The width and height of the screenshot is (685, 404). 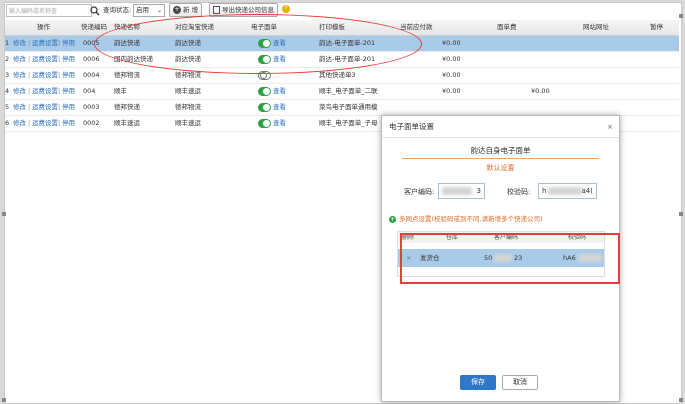 What do you see at coordinates (43, 27) in the screenshot?
I see `col-actions: 操作` at bounding box center [43, 27].